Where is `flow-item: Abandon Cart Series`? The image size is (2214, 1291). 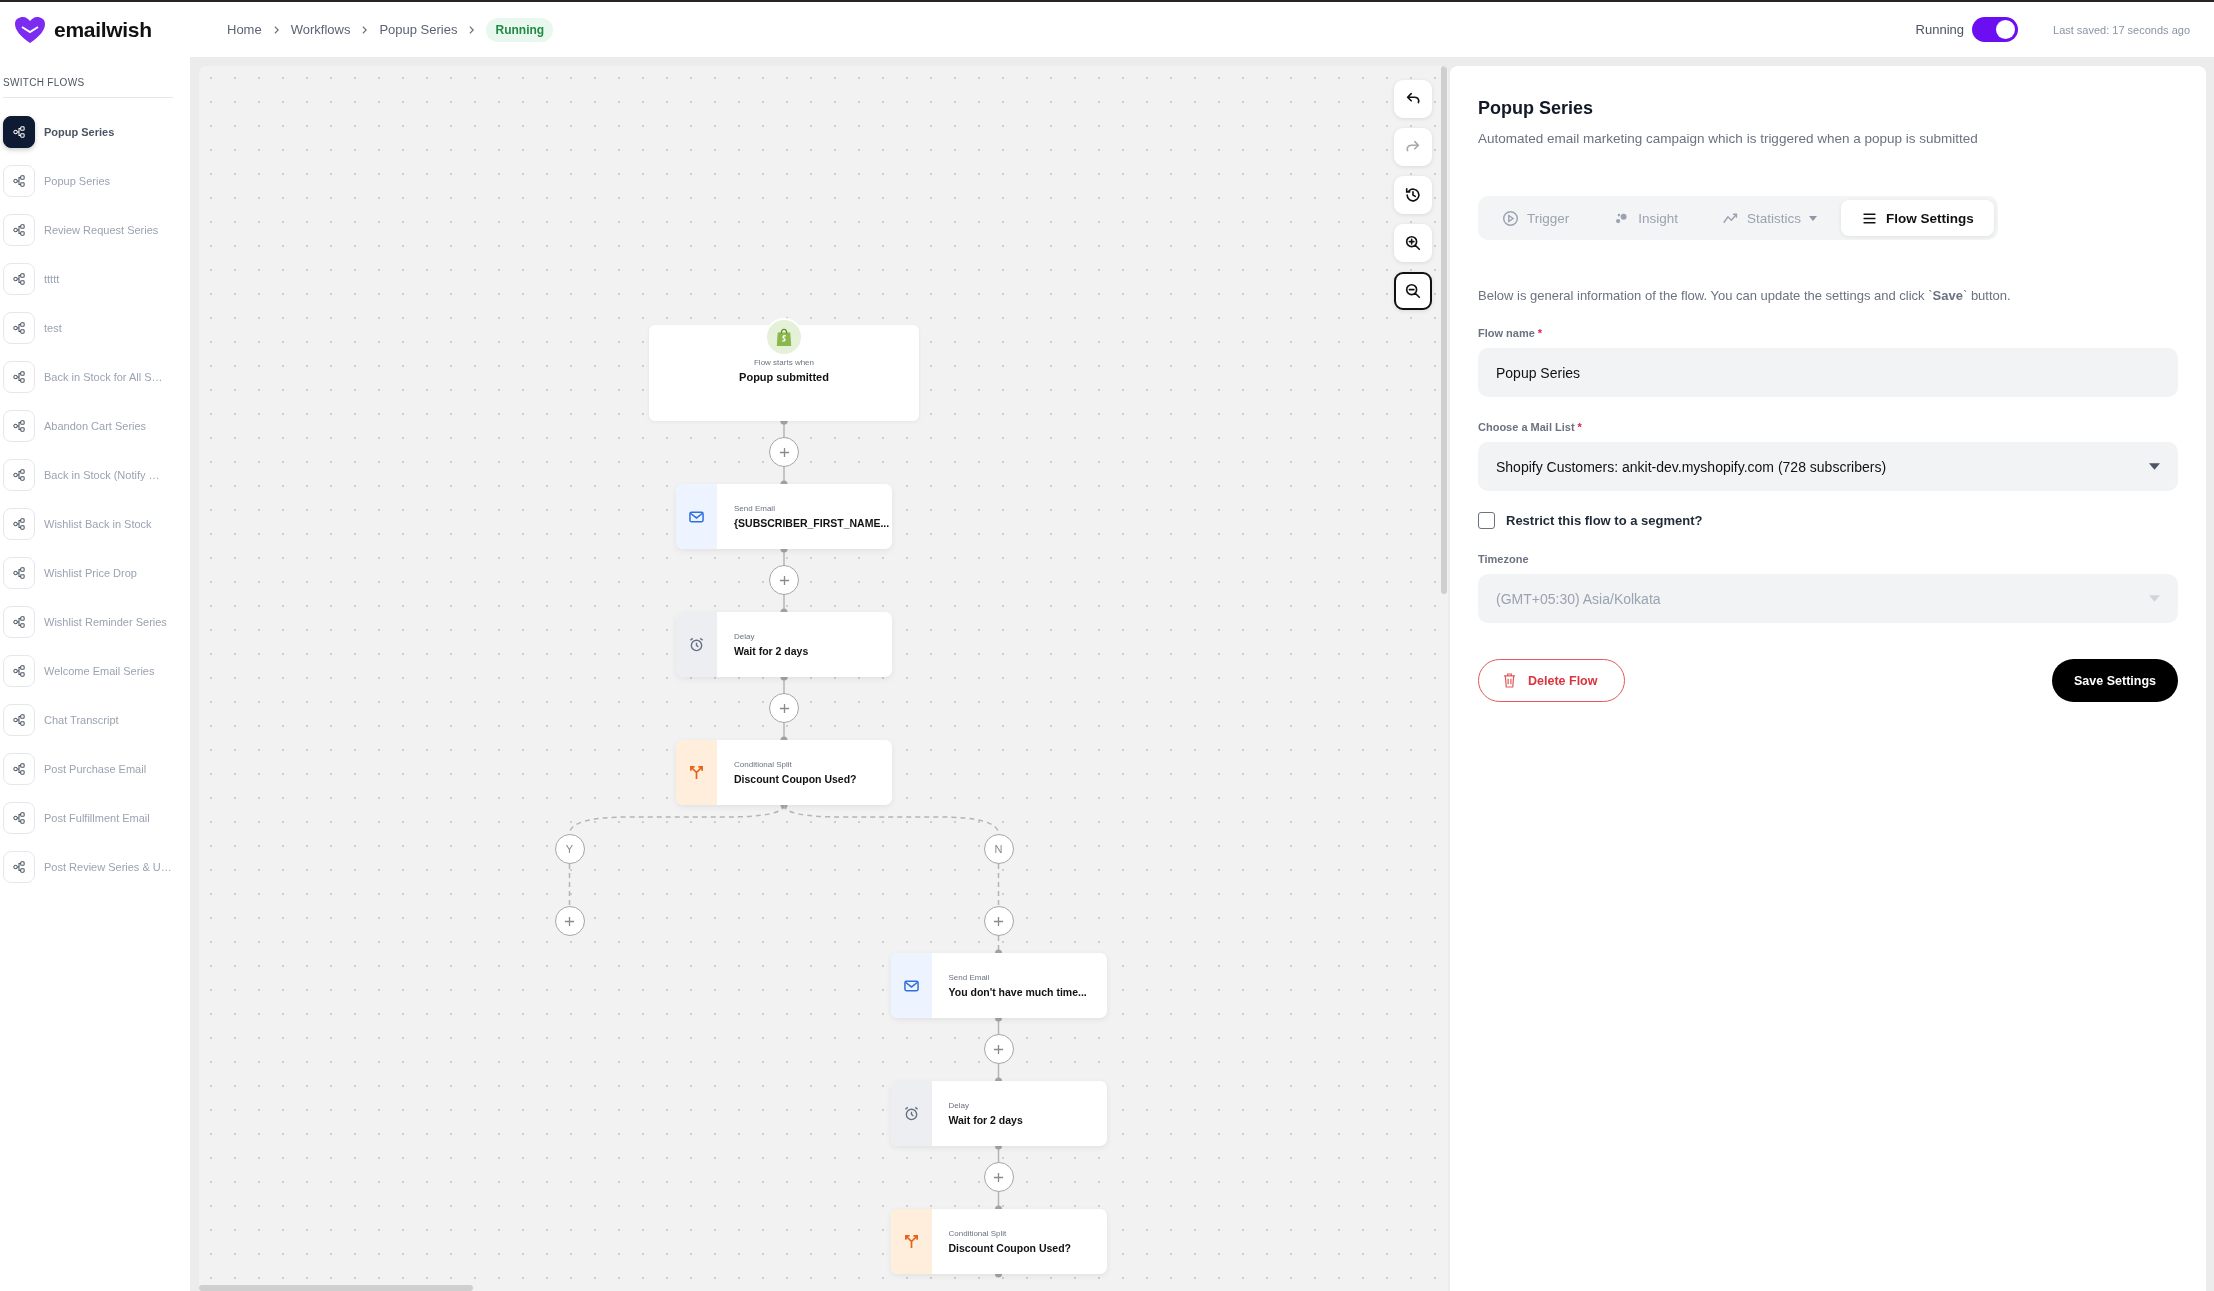
flow-item: Abandon Cart Series is located at coordinates (96, 426).